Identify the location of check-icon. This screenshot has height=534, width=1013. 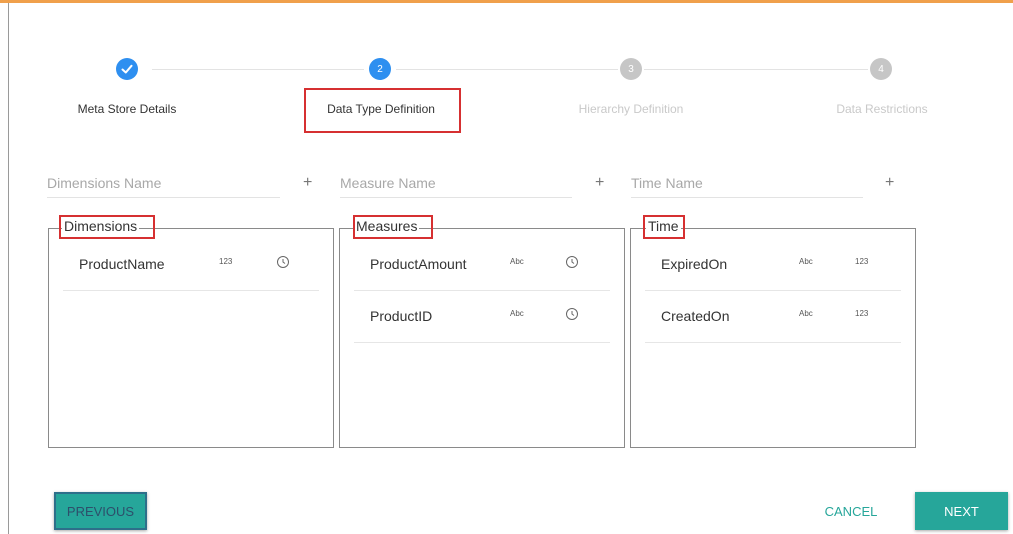
(127, 69).